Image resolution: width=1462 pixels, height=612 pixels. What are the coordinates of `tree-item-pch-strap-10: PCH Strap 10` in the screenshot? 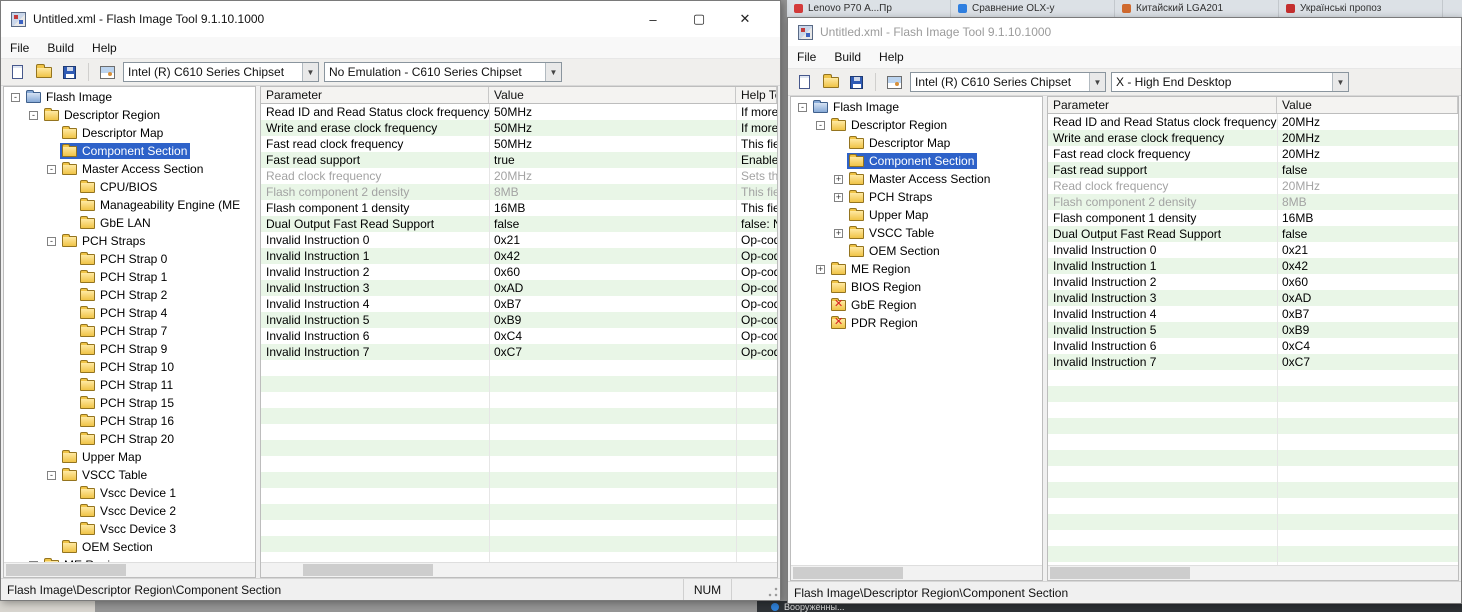 It's located at (129, 367).